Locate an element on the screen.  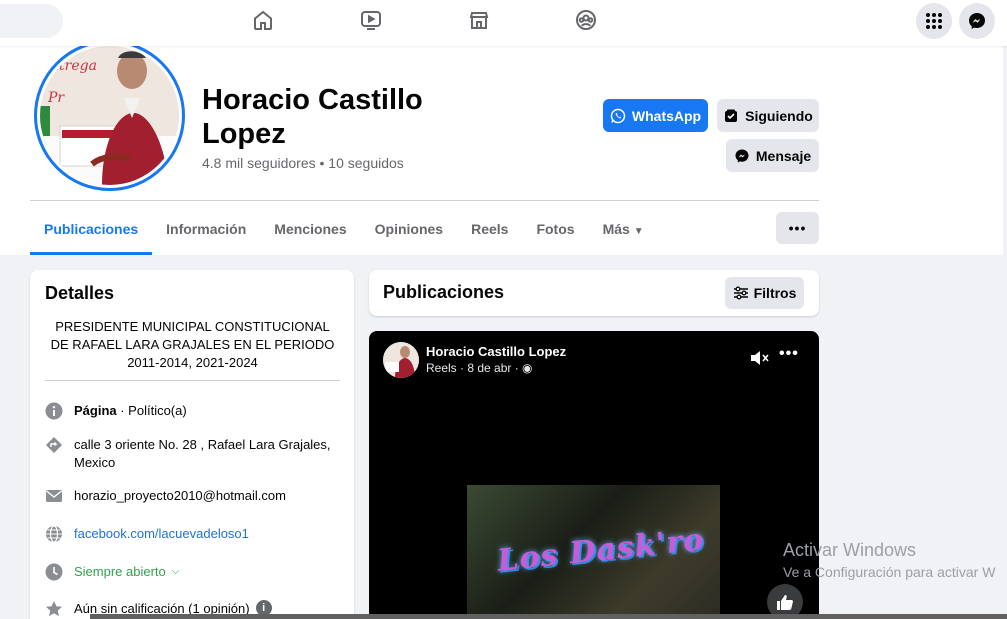
horizontal-scrollbar is located at coordinates (548, 616).